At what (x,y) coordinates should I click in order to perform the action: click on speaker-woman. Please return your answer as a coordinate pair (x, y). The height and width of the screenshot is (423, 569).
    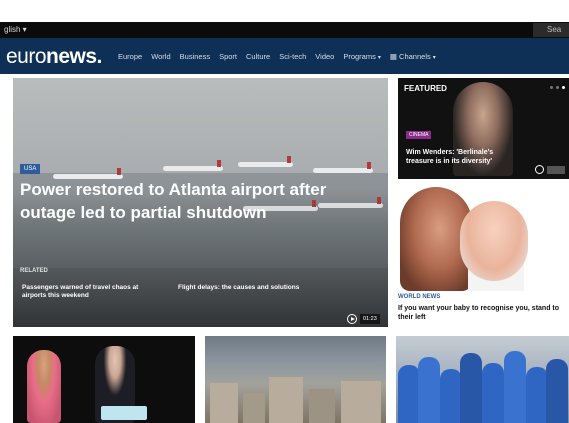
    Looking at the image, I should click on (44, 386).